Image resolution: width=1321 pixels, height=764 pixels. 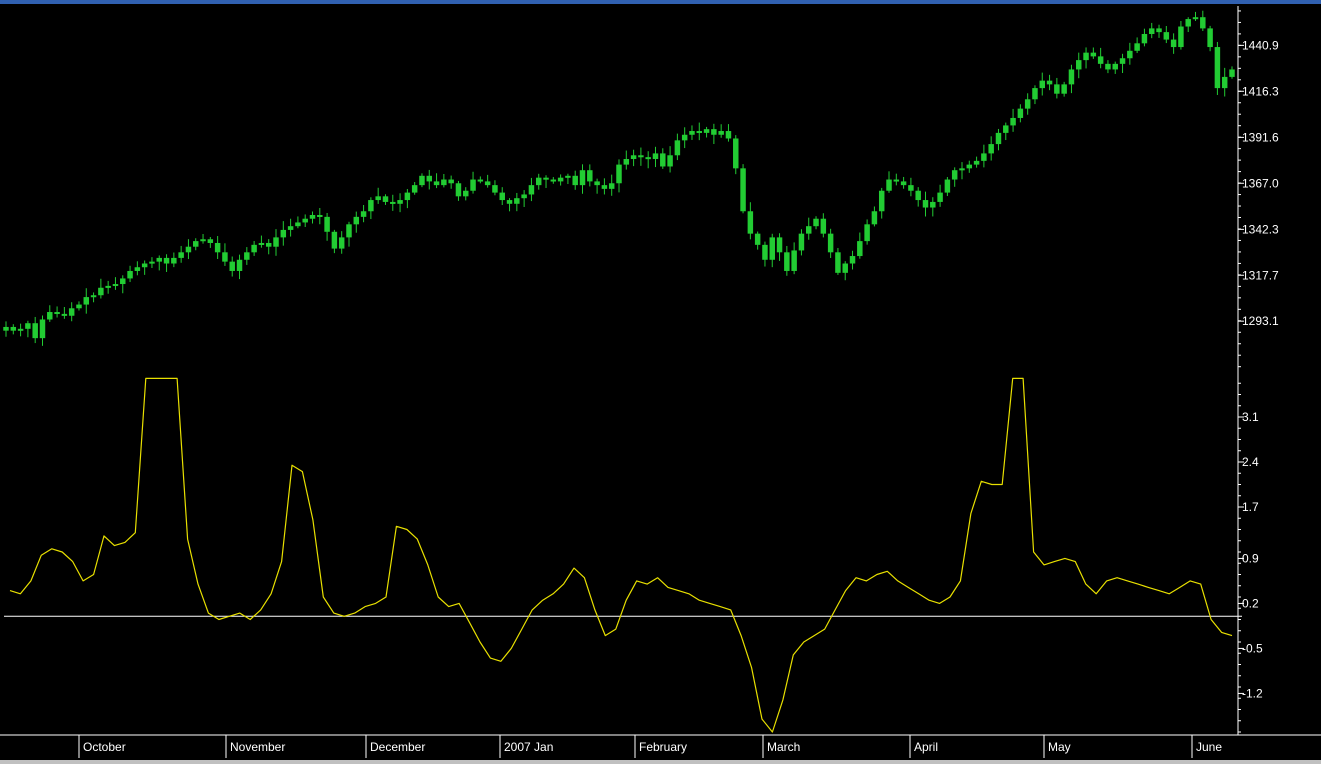 I want to click on price-axis-tick-label: 1416.3, so click(x=1260, y=91).